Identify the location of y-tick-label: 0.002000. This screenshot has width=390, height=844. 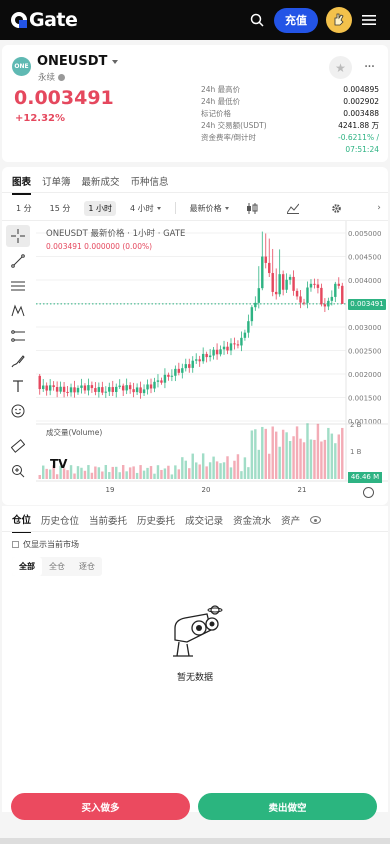
(364, 375).